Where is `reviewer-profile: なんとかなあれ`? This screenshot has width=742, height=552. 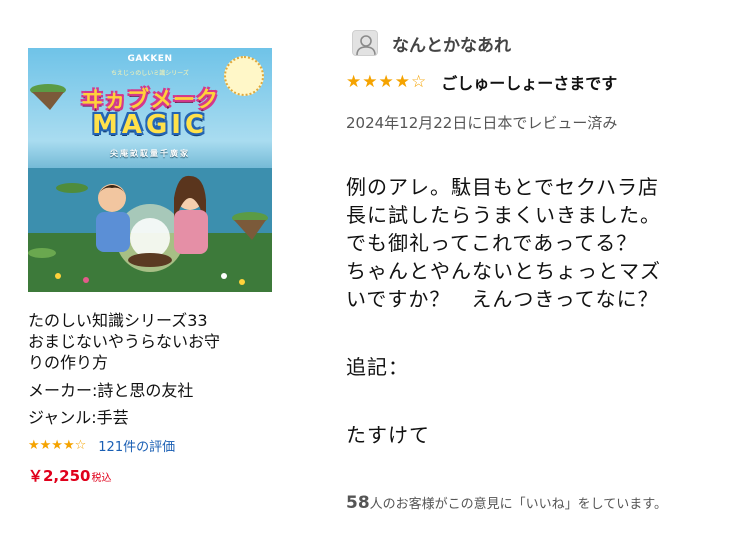 reviewer-profile: なんとかなあれ is located at coordinates (544, 43).